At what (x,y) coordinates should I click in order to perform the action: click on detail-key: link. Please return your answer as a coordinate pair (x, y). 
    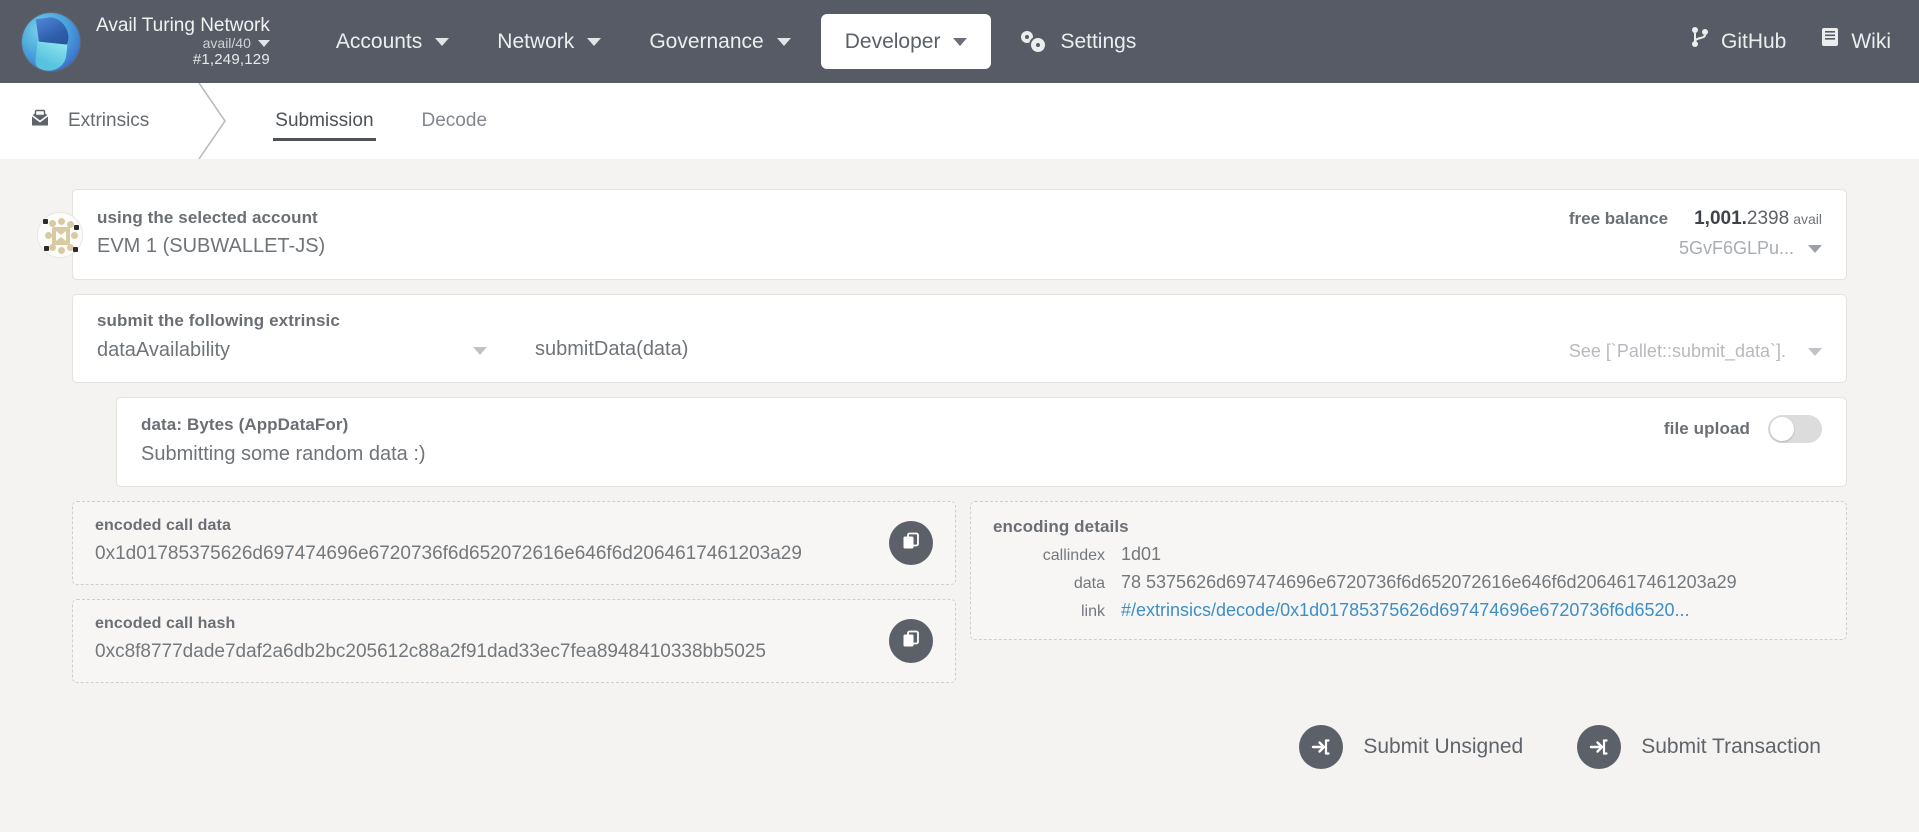
    Looking at the image, I should click on (1092, 611).